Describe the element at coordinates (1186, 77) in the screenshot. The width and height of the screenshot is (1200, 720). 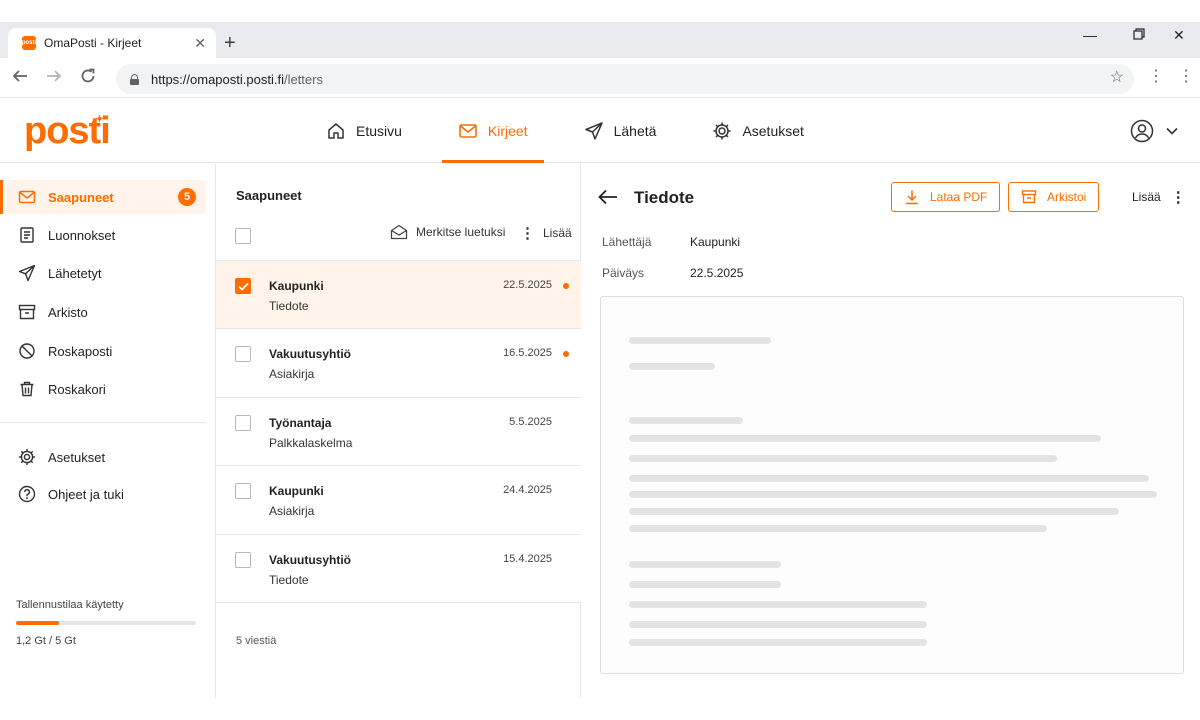
I see `extensions-menu-icon: ⋮` at that location.